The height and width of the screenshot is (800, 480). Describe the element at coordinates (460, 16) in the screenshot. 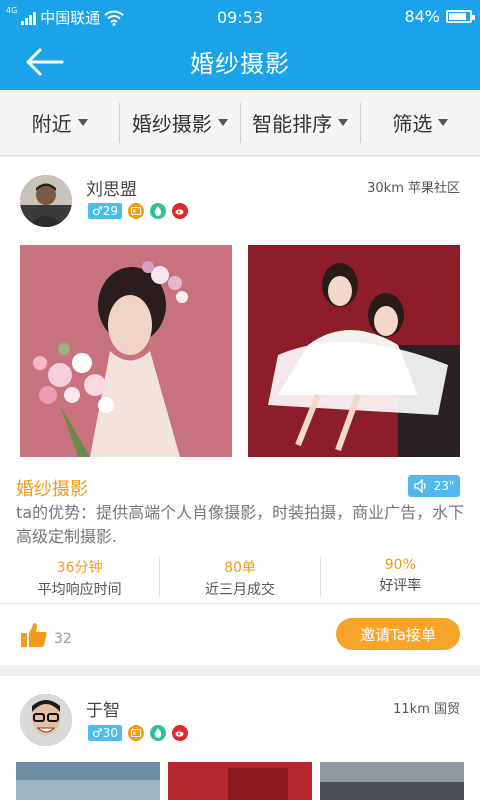

I see `battery-icon` at that location.